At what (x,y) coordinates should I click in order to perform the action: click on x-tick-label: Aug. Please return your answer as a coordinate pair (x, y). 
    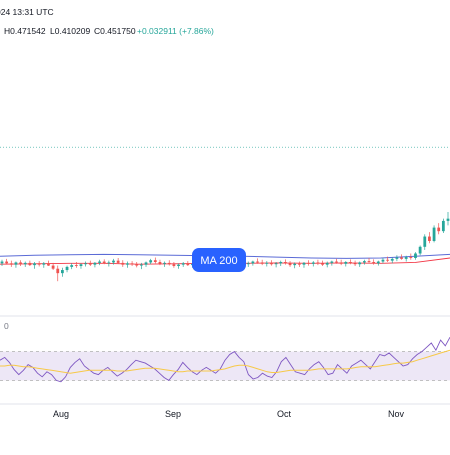
    Looking at the image, I should click on (61, 414).